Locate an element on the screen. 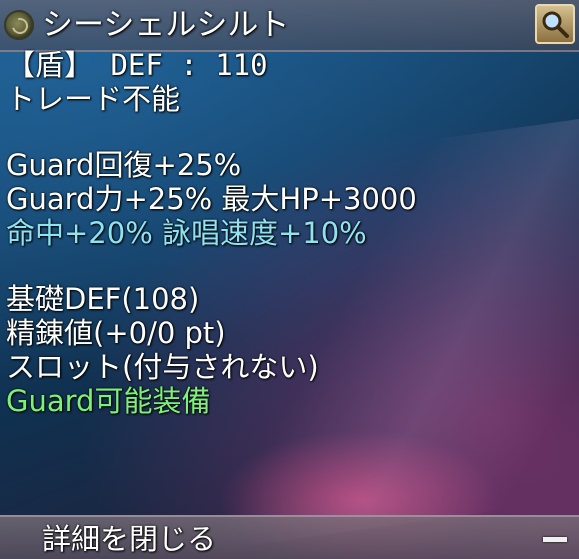 Image resolution: width=579 pixels, height=559 pixels. item-title: シーシェルシルト is located at coordinates (166, 25).